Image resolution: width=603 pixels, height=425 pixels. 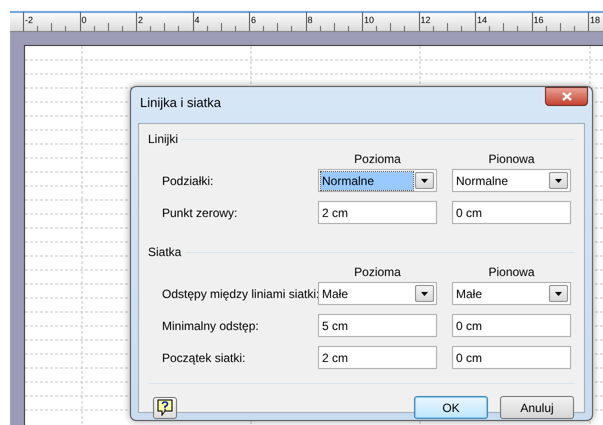 What do you see at coordinates (537, 407) in the screenshot?
I see `dialog-button: Anuluj` at bounding box center [537, 407].